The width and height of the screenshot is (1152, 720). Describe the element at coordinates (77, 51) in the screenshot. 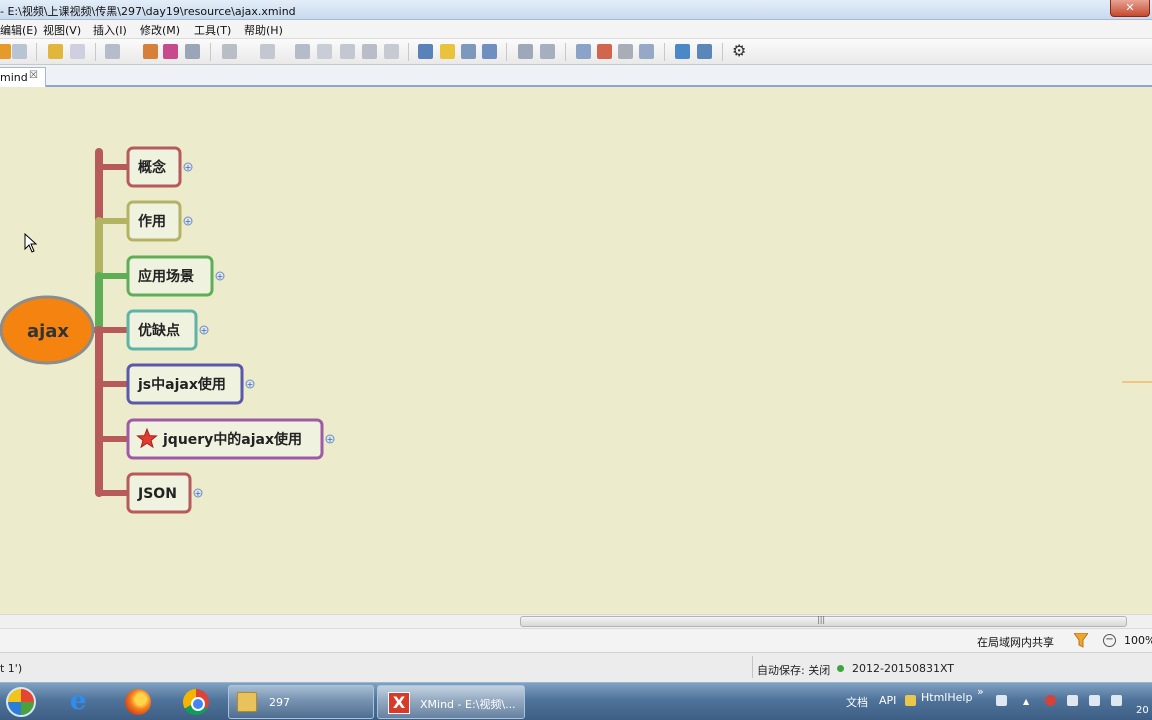

I see `redo-icon` at that location.